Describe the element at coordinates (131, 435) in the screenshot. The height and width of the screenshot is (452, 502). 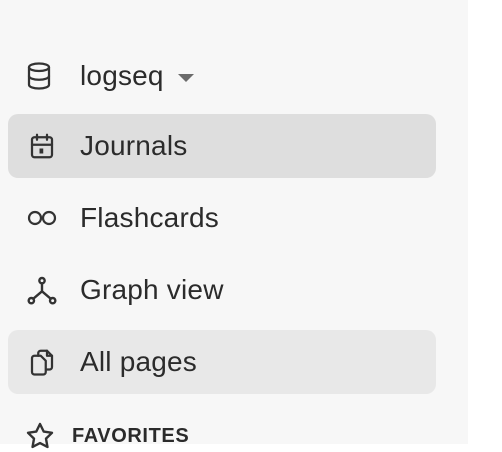
I see `favorites-label: FAVORITES` at that location.